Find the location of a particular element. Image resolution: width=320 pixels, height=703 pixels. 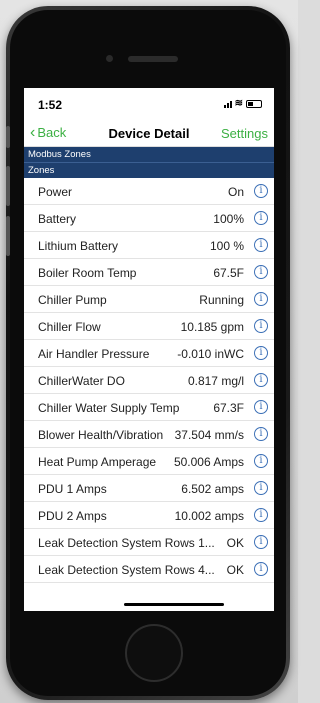

row-label: Blower Health/Vibration is located at coordinates (101, 435).